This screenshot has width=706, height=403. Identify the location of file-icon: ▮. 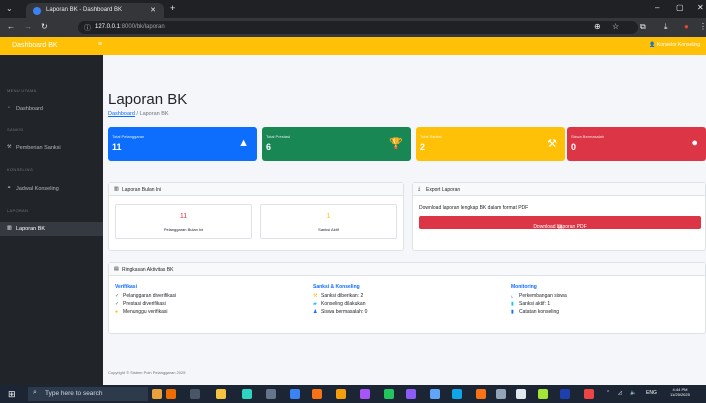
(512, 304).